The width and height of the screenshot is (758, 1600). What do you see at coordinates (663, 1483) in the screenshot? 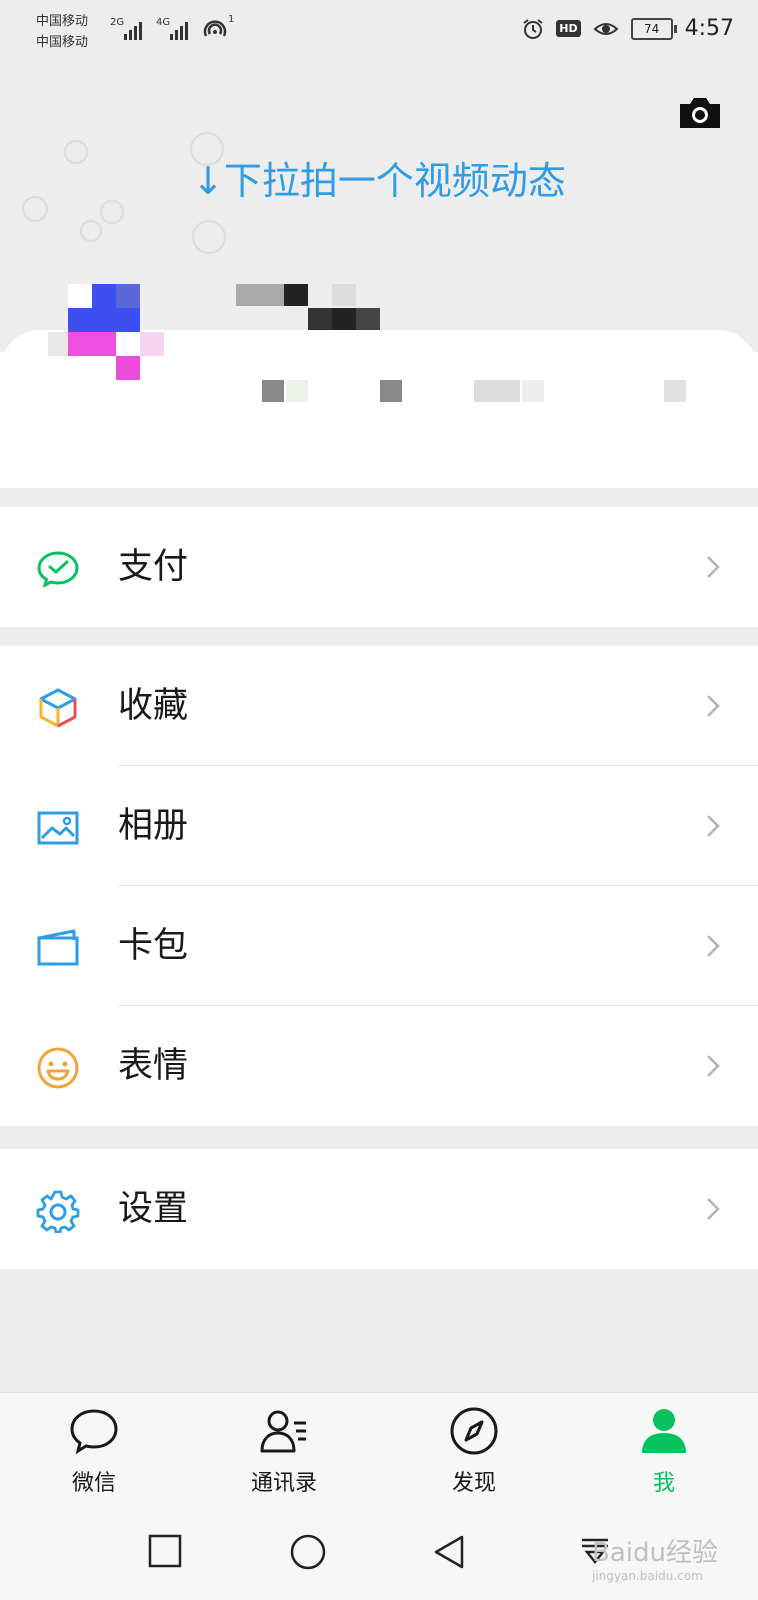
I see `tab-label: 我` at bounding box center [663, 1483].